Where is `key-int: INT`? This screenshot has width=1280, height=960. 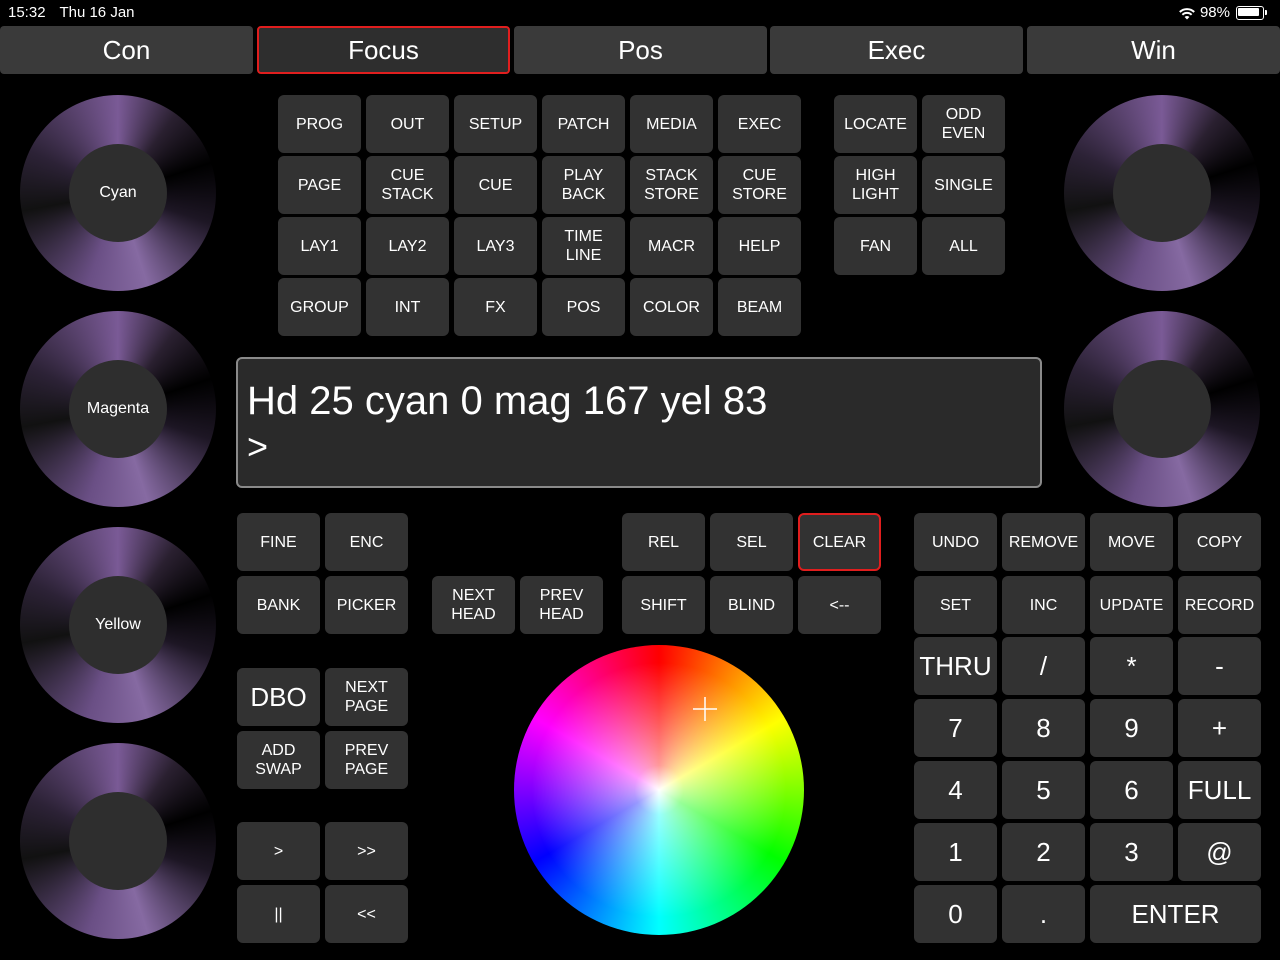 key-int: INT is located at coordinates (407, 307).